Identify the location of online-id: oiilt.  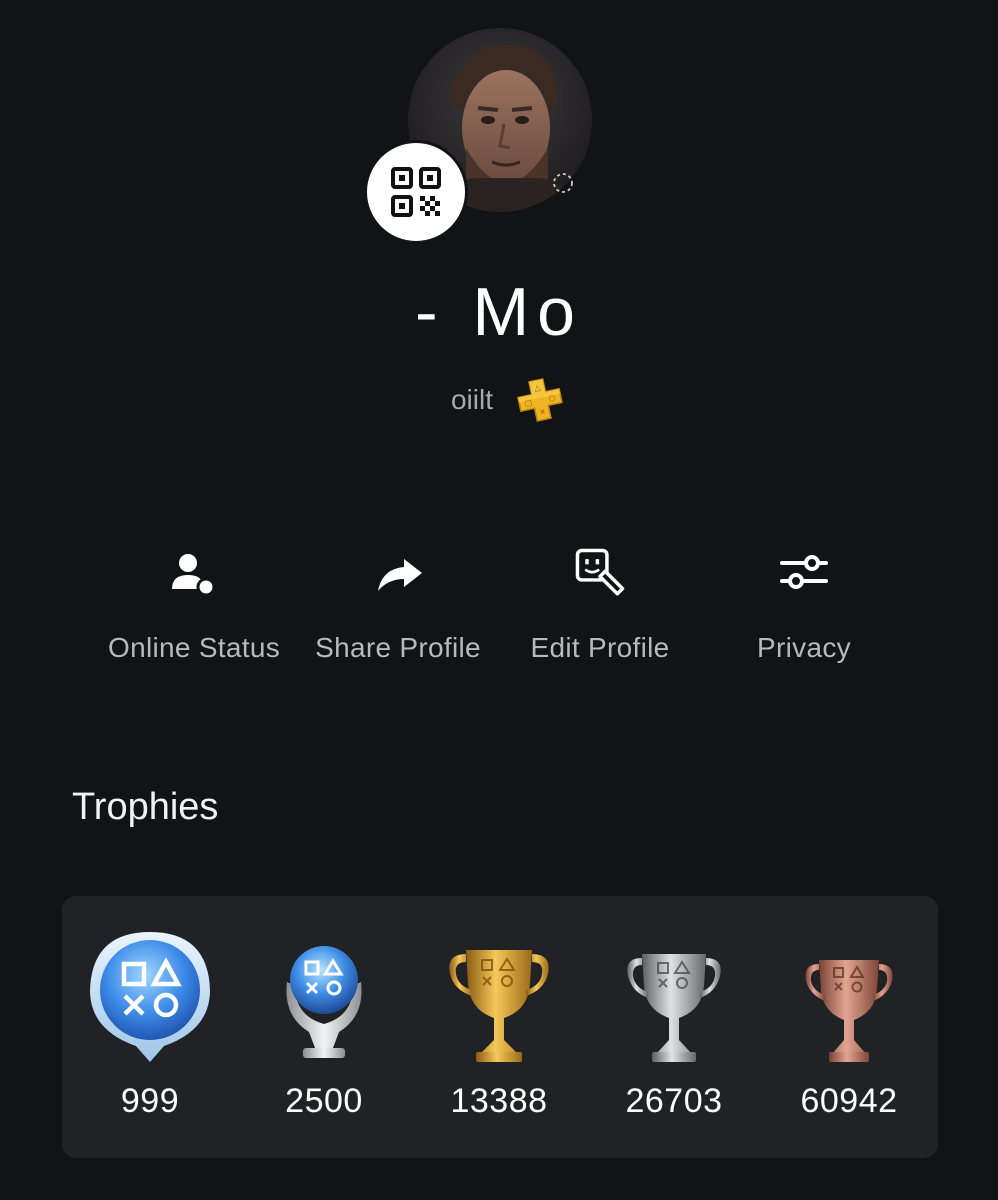
(471, 399).